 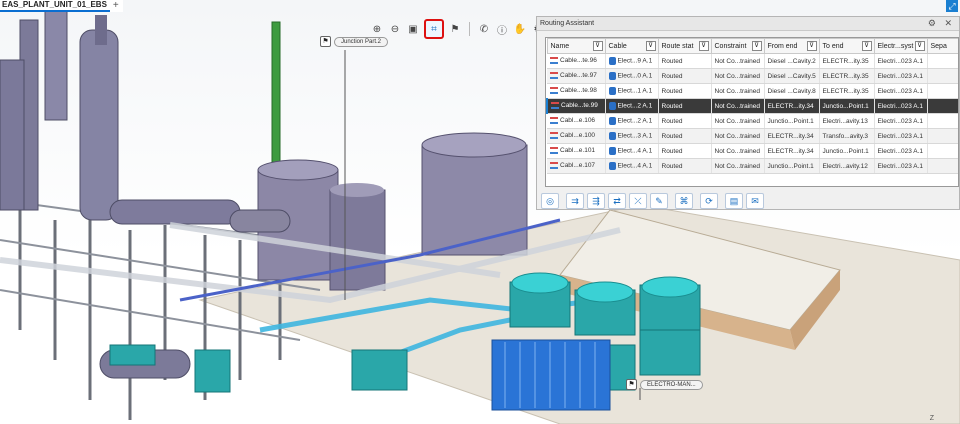 What do you see at coordinates (638, 201) in the screenshot?
I see `unroute-icon: ⤫` at bounding box center [638, 201].